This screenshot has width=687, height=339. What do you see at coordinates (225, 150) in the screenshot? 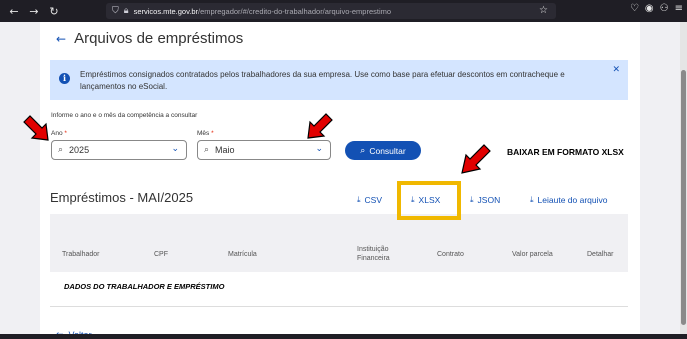
I see `mes-value: Maio` at bounding box center [225, 150].